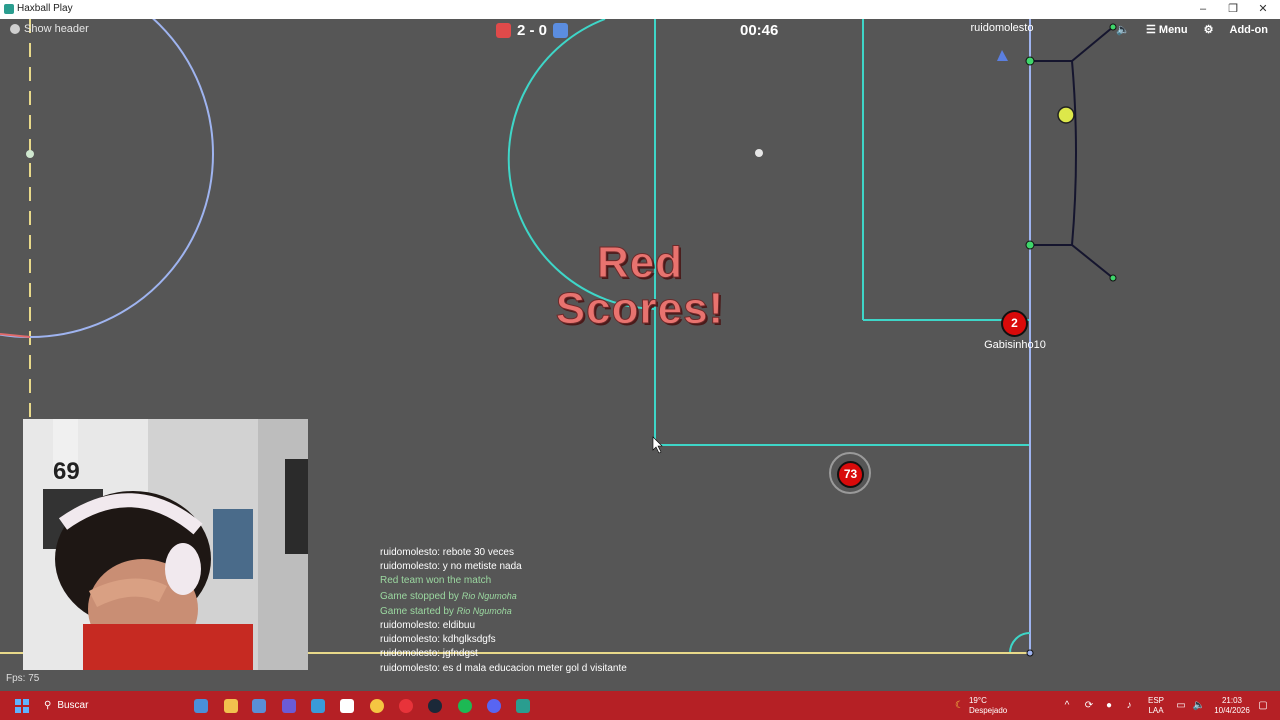  I want to click on chat-system-message: Game stopped by Rio Ngumoha, so click(448, 596).